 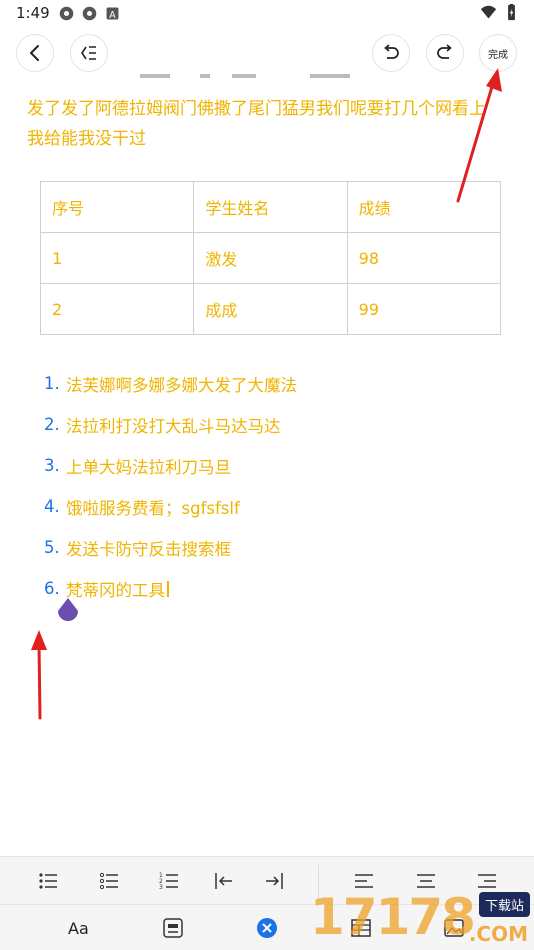 What do you see at coordinates (274, 881) in the screenshot?
I see `indent-icon` at bounding box center [274, 881].